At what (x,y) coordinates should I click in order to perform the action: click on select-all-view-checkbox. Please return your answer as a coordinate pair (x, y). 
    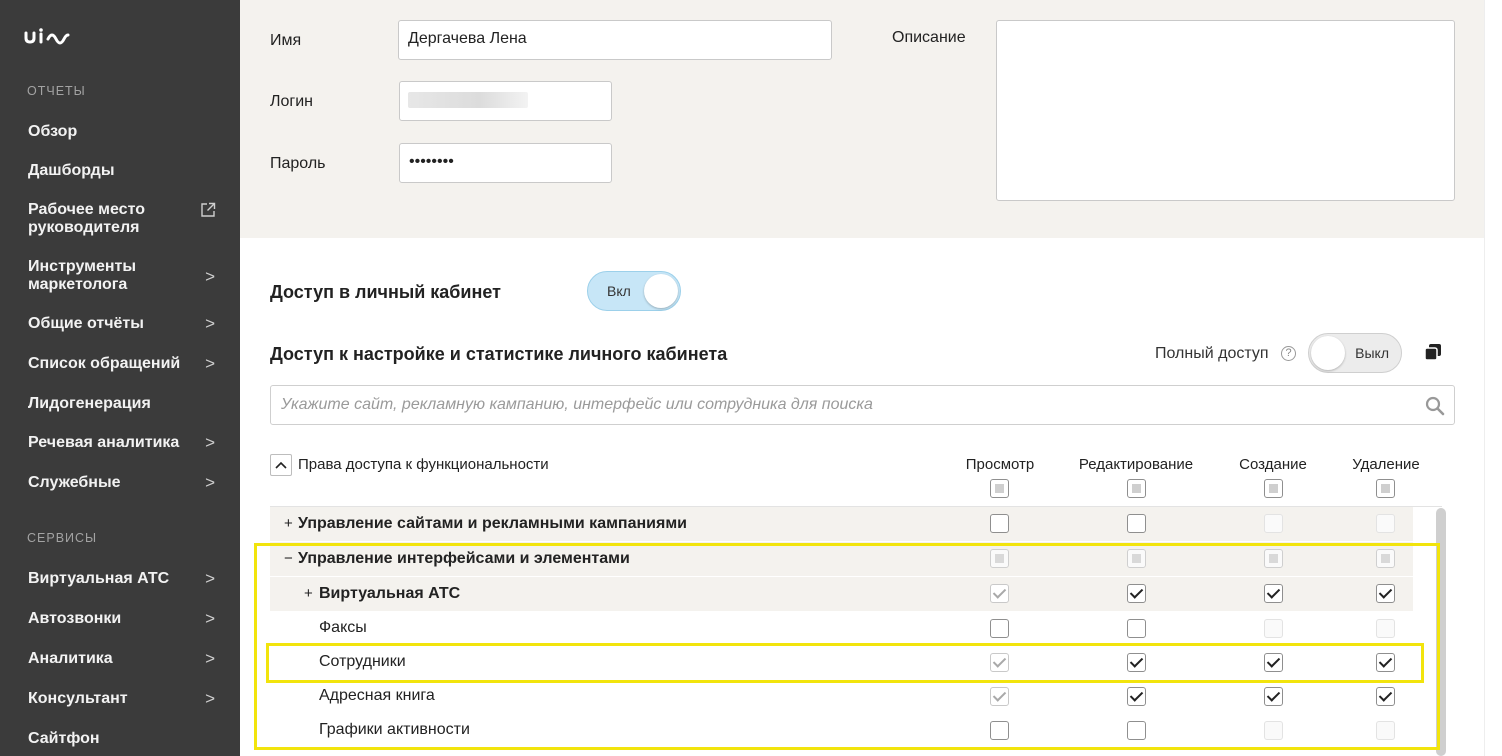
    Looking at the image, I should click on (999, 488).